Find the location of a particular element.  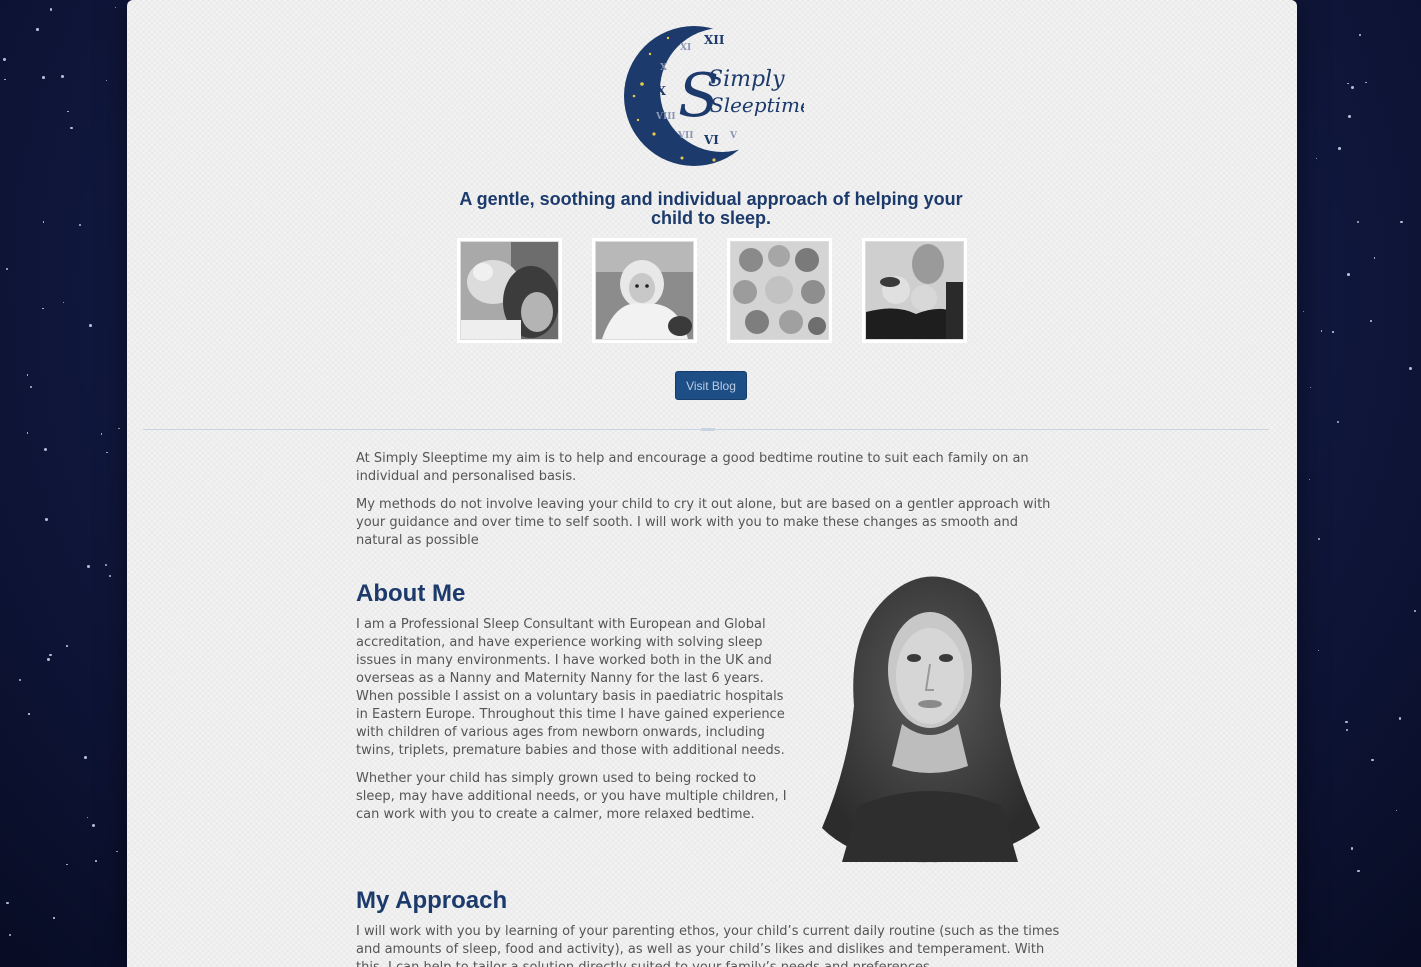

photo-woman-holding-twins is located at coordinates (914, 290).